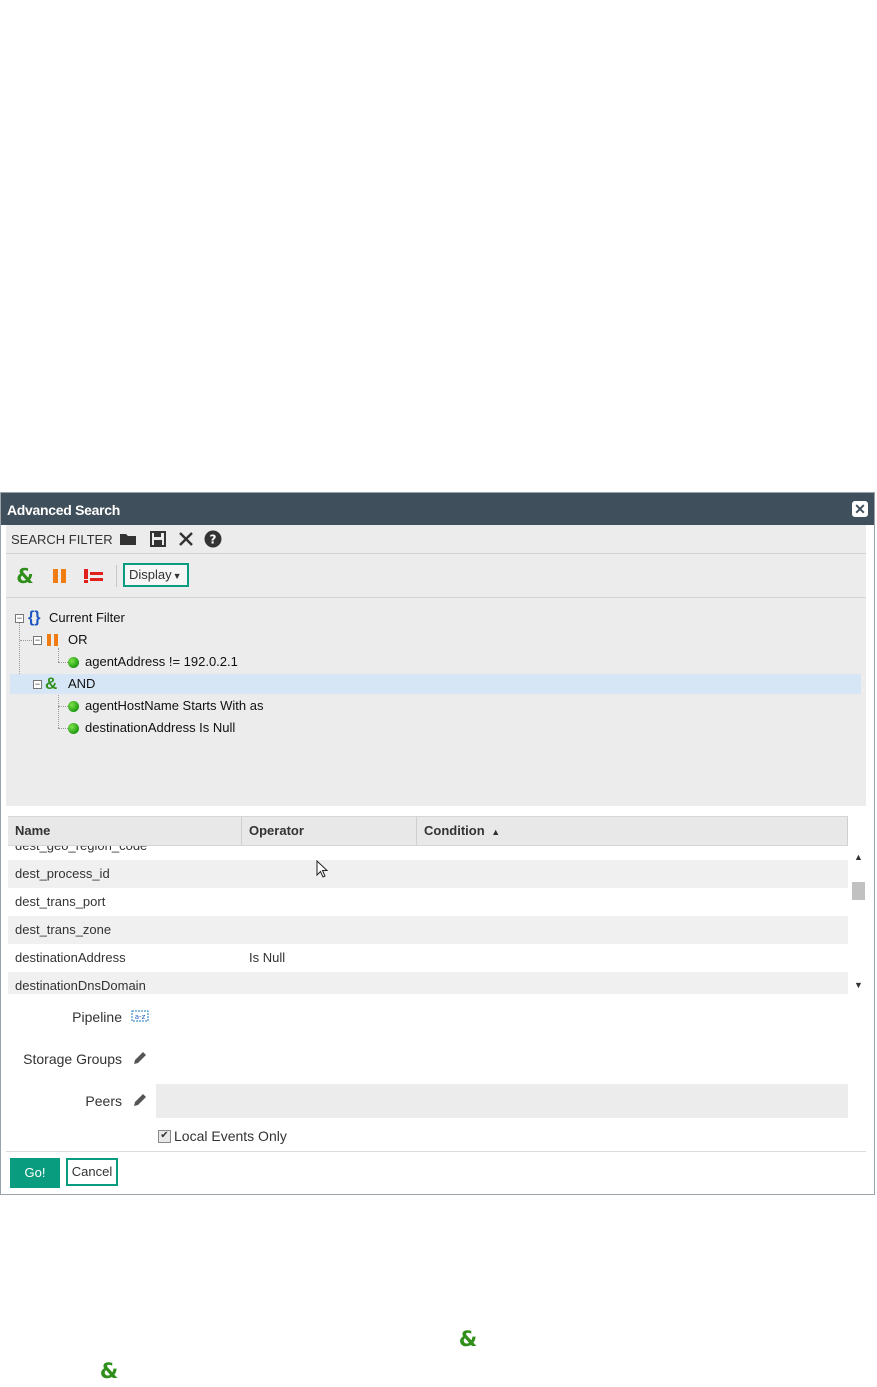 This screenshot has height=1387, width=877. Describe the element at coordinates (428, 958) in the screenshot. I see `table-row: destinationAddress Is Null` at that location.